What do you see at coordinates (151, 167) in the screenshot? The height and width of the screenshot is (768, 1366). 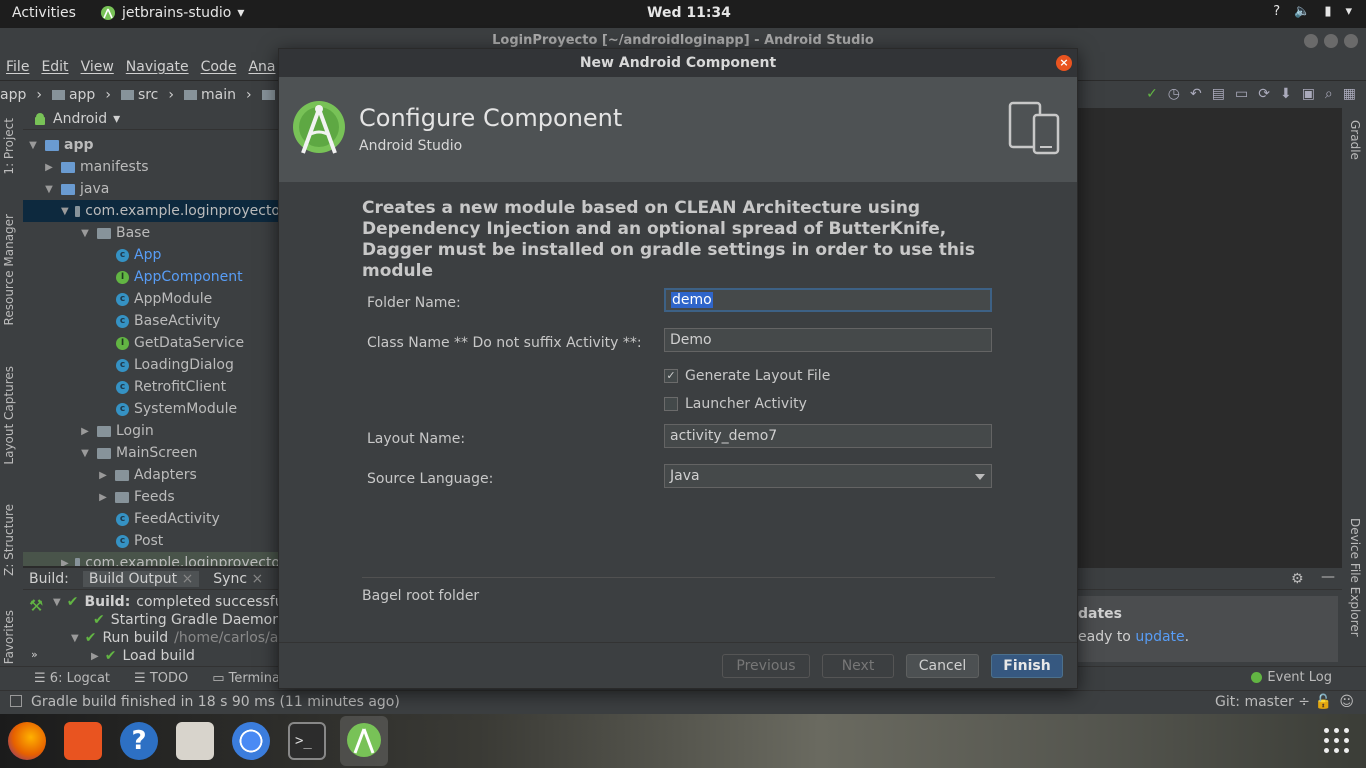 I see `tree-node-manifests: ▶ manifests` at bounding box center [151, 167].